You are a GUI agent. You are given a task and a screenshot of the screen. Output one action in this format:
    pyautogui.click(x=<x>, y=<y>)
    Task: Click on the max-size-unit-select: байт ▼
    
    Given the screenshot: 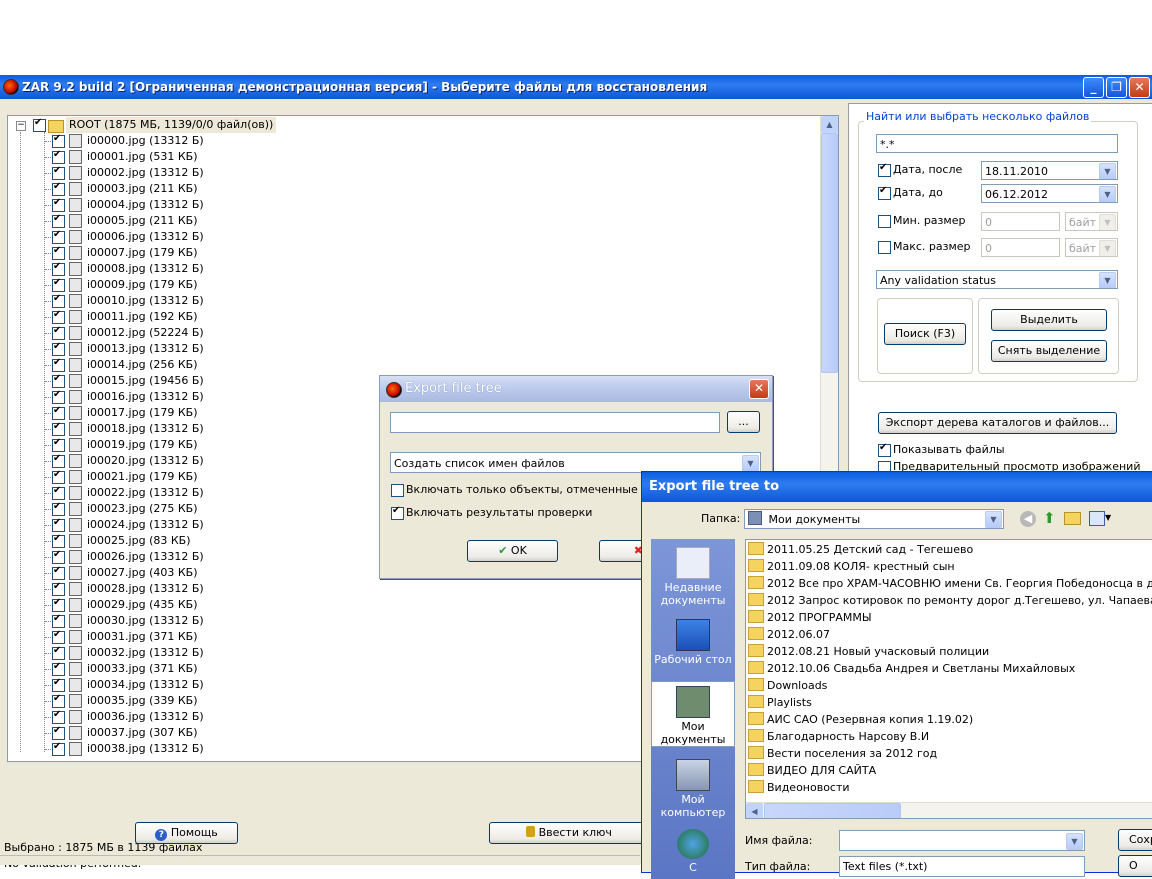 What is the action you would take?
    pyautogui.click(x=1091, y=247)
    